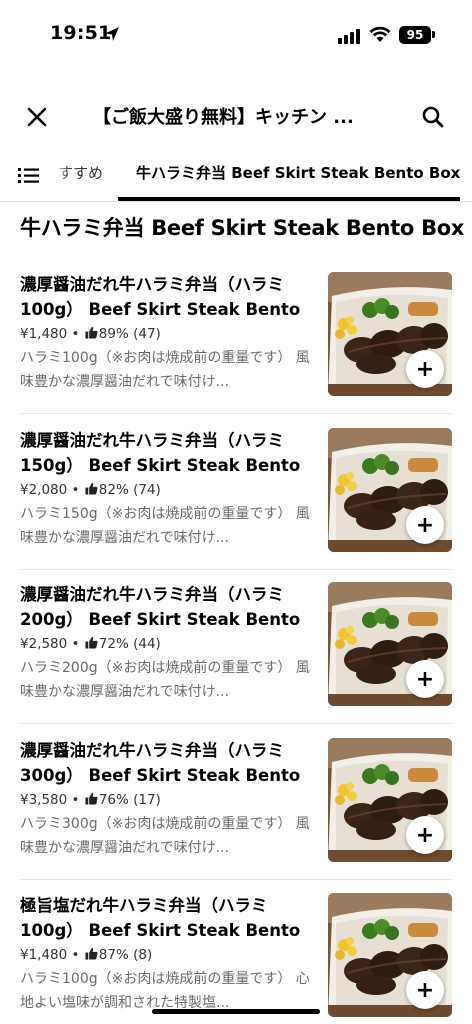 This screenshot has width=472, height=1024. I want to click on menu-item-meta: ¥1,480 • 87% (8), so click(168, 955).